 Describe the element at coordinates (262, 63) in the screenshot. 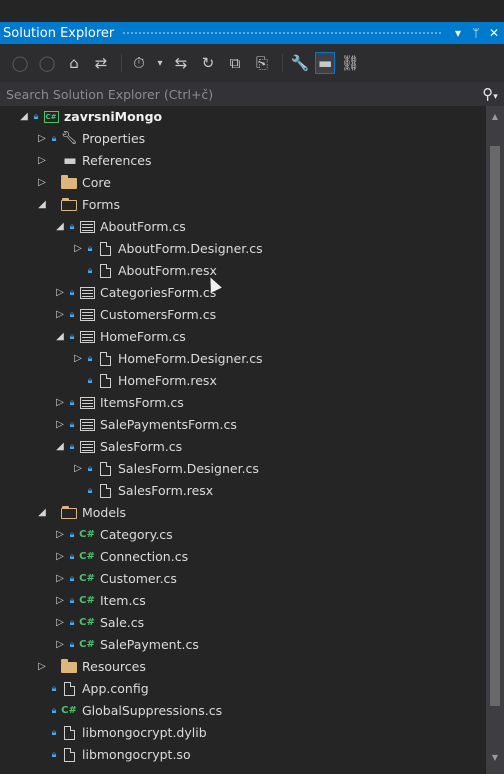

I see `show-all-files-icon: ⎘` at that location.